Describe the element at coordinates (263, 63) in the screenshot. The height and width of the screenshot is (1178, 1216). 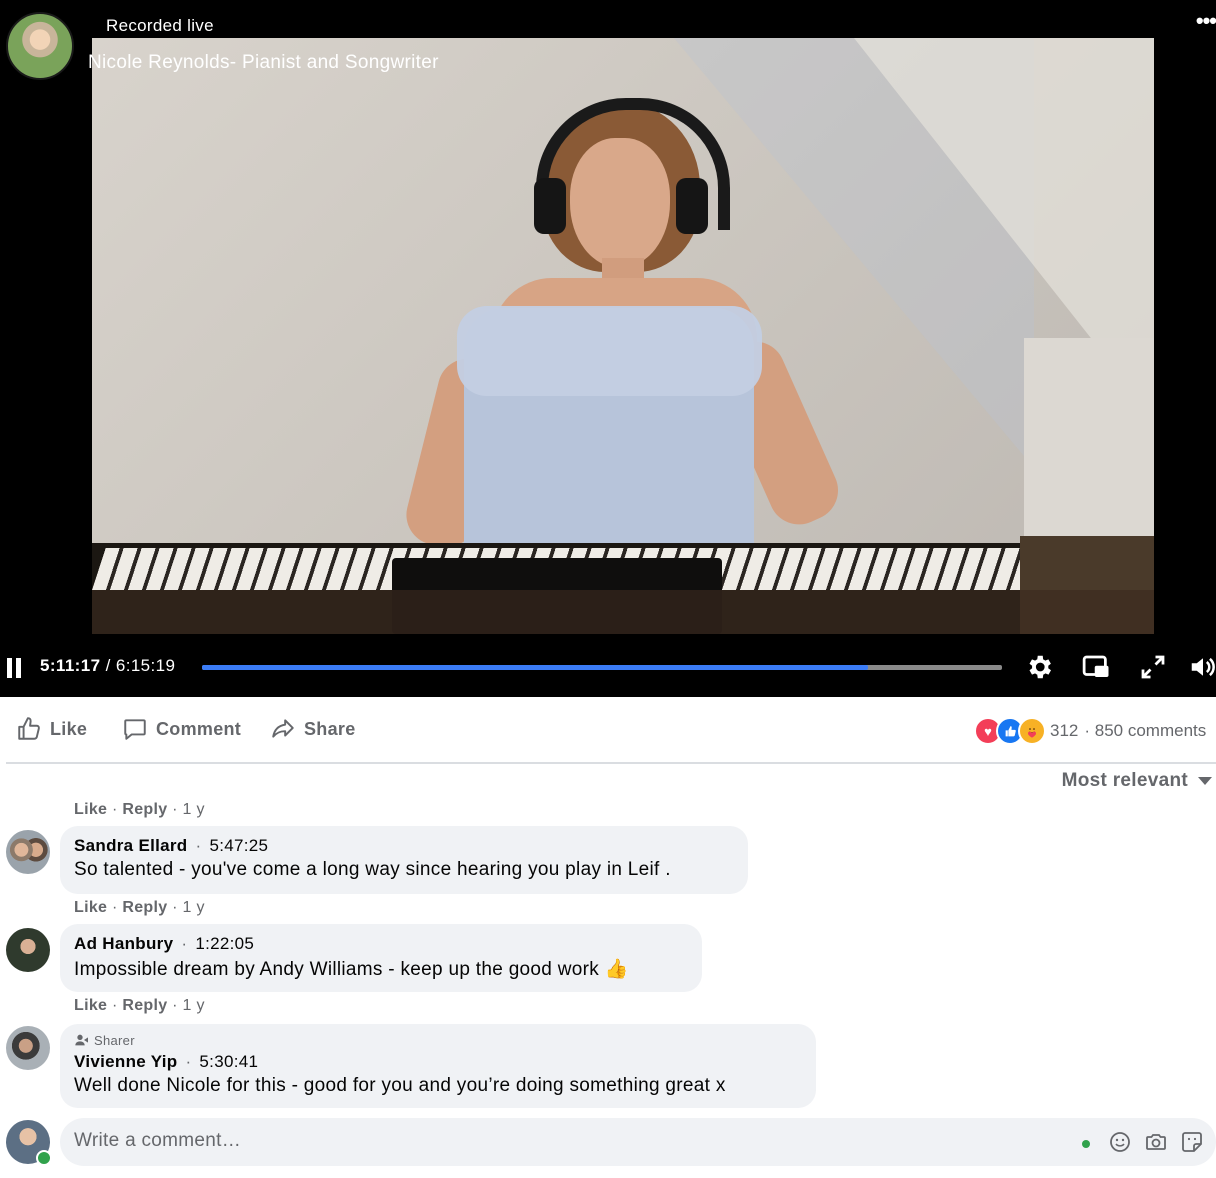
I see `video-title: Nicole Reynolds- Pianist and Songwriter` at that location.